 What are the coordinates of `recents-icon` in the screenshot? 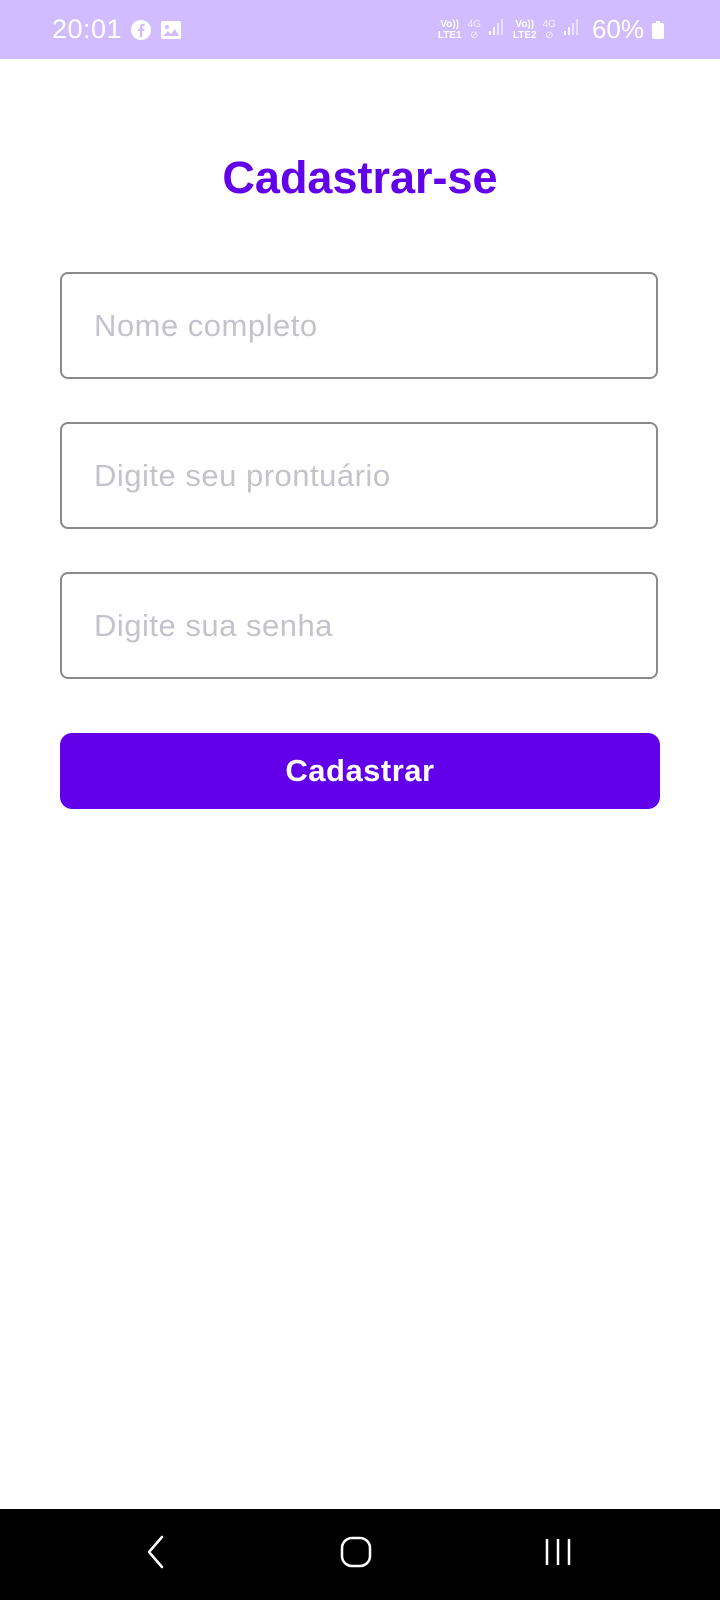 It's located at (558, 1554).